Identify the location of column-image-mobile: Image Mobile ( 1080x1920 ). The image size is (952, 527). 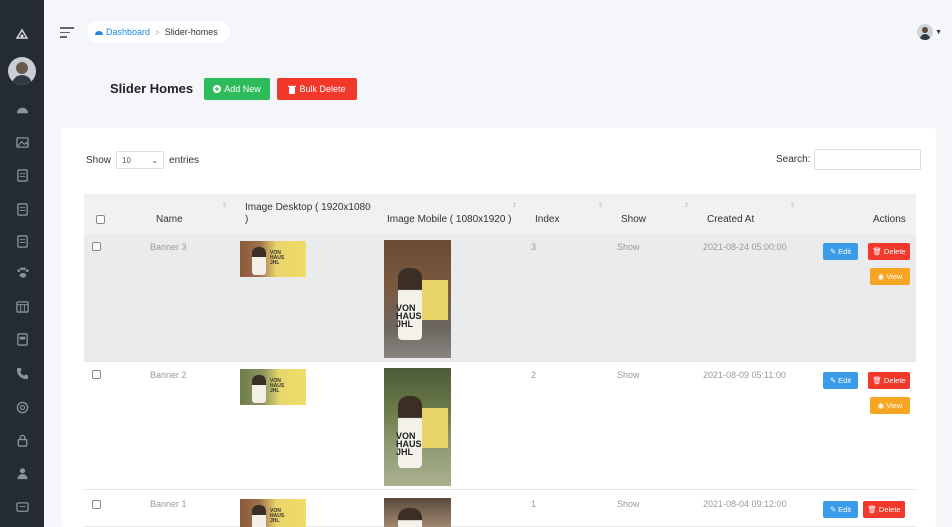
(449, 220).